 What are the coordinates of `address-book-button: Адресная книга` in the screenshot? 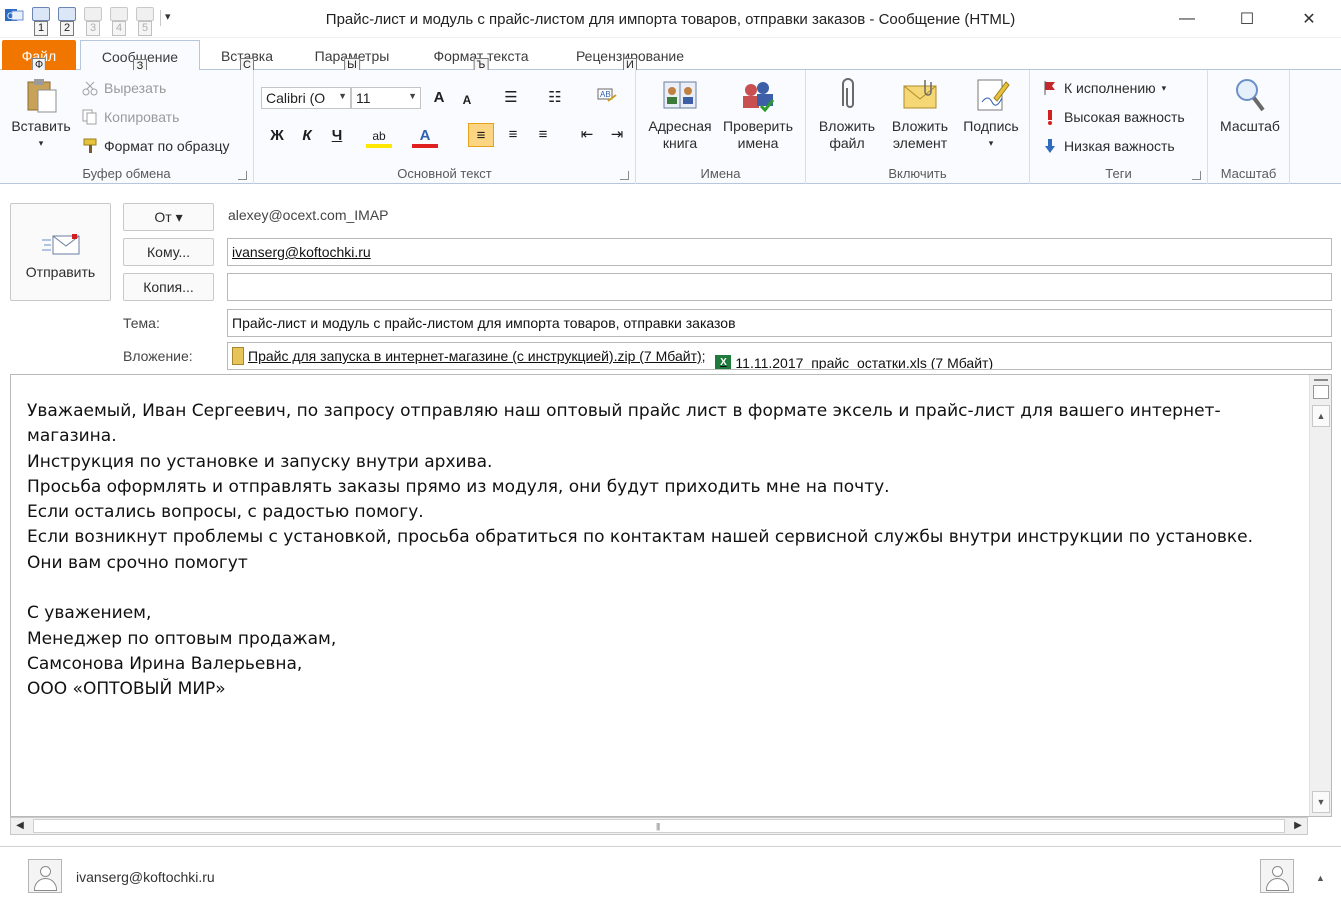 It's located at (680, 114).